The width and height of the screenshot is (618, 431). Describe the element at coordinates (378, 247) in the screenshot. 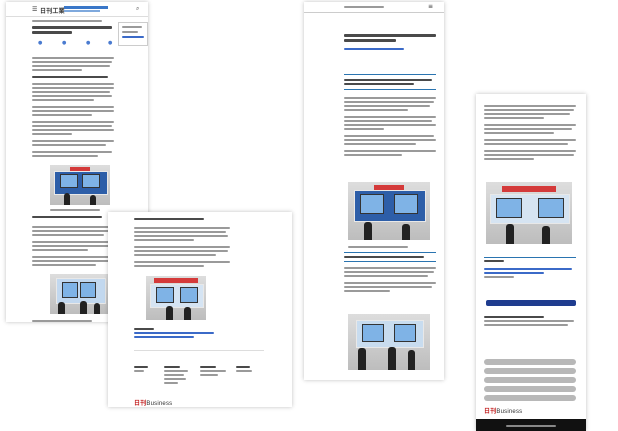

I see `mobile-photo-caption` at that location.